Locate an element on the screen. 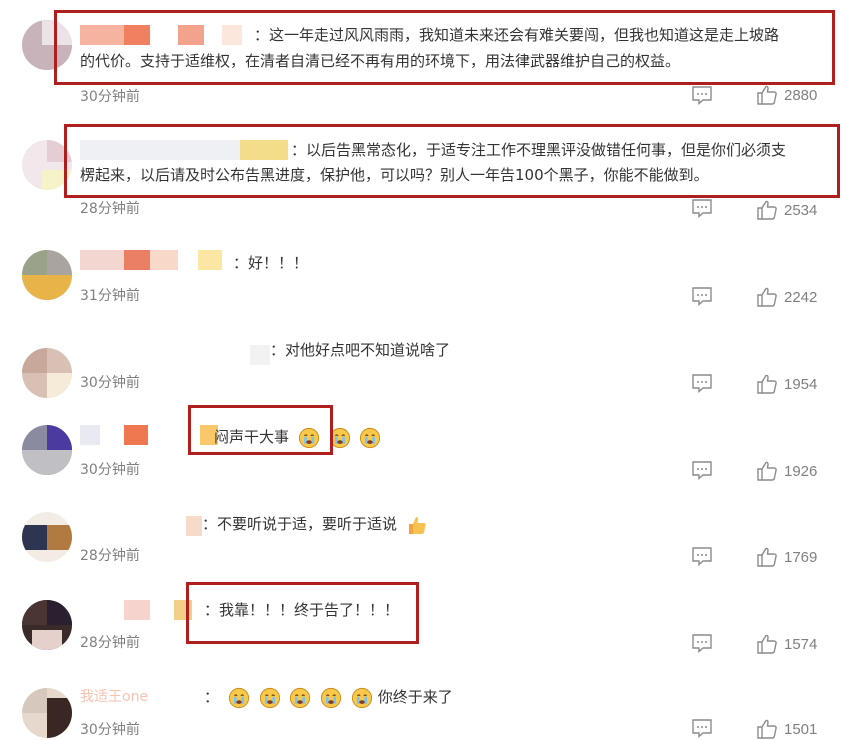 The width and height of the screenshot is (849, 740). comment-text: ：不要听说于适，要听于适说 is located at coordinates (315, 524).